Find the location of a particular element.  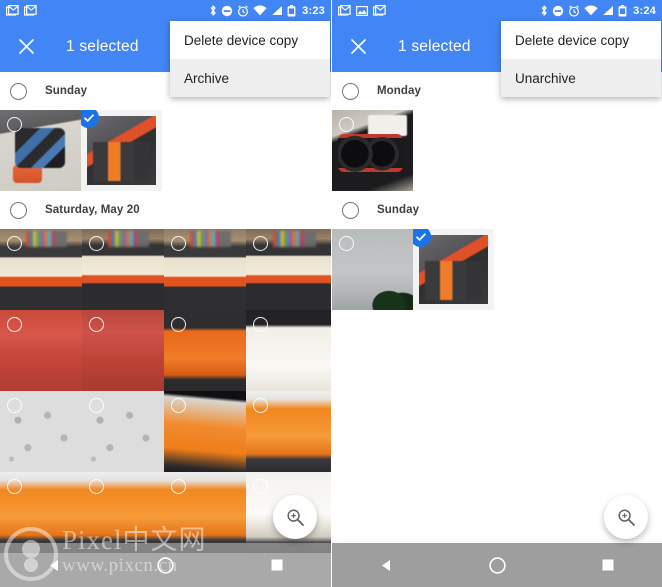

home-circle-icon is located at coordinates (166, 565).